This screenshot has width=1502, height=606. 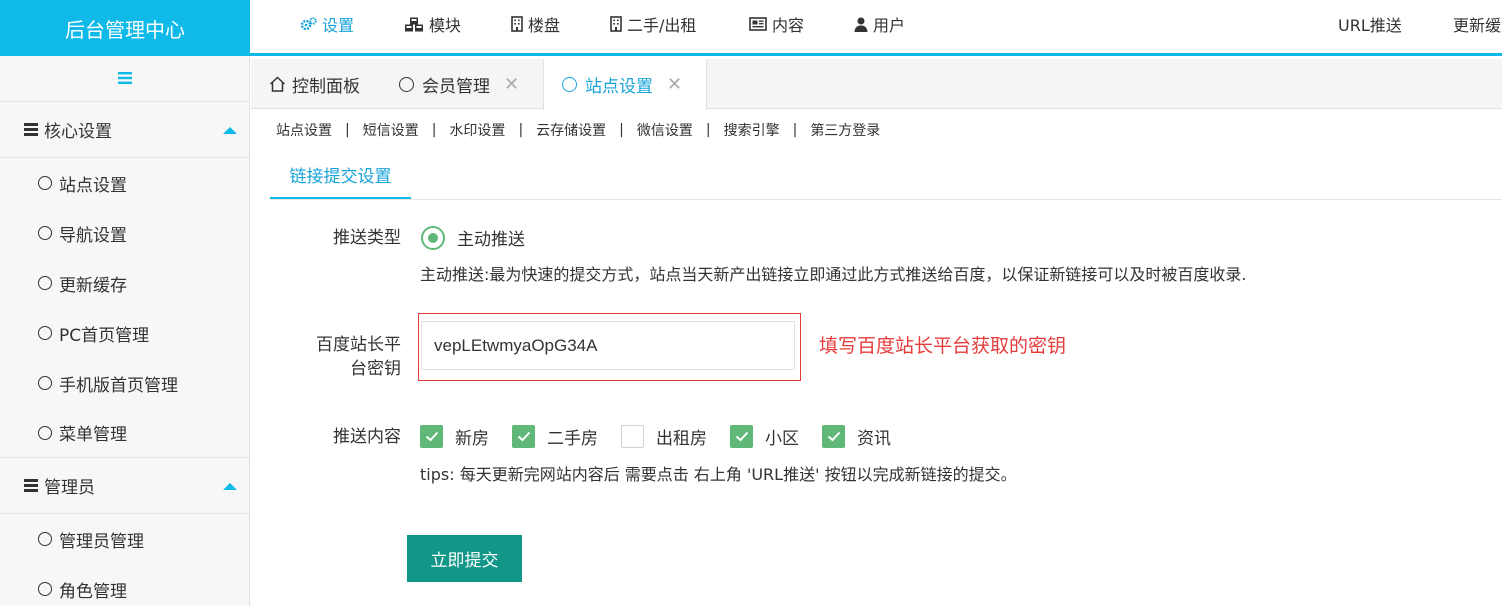 What do you see at coordinates (752, 130) in the screenshot?
I see `subnav-search-engine: 搜索引擎` at bounding box center [752, 130].